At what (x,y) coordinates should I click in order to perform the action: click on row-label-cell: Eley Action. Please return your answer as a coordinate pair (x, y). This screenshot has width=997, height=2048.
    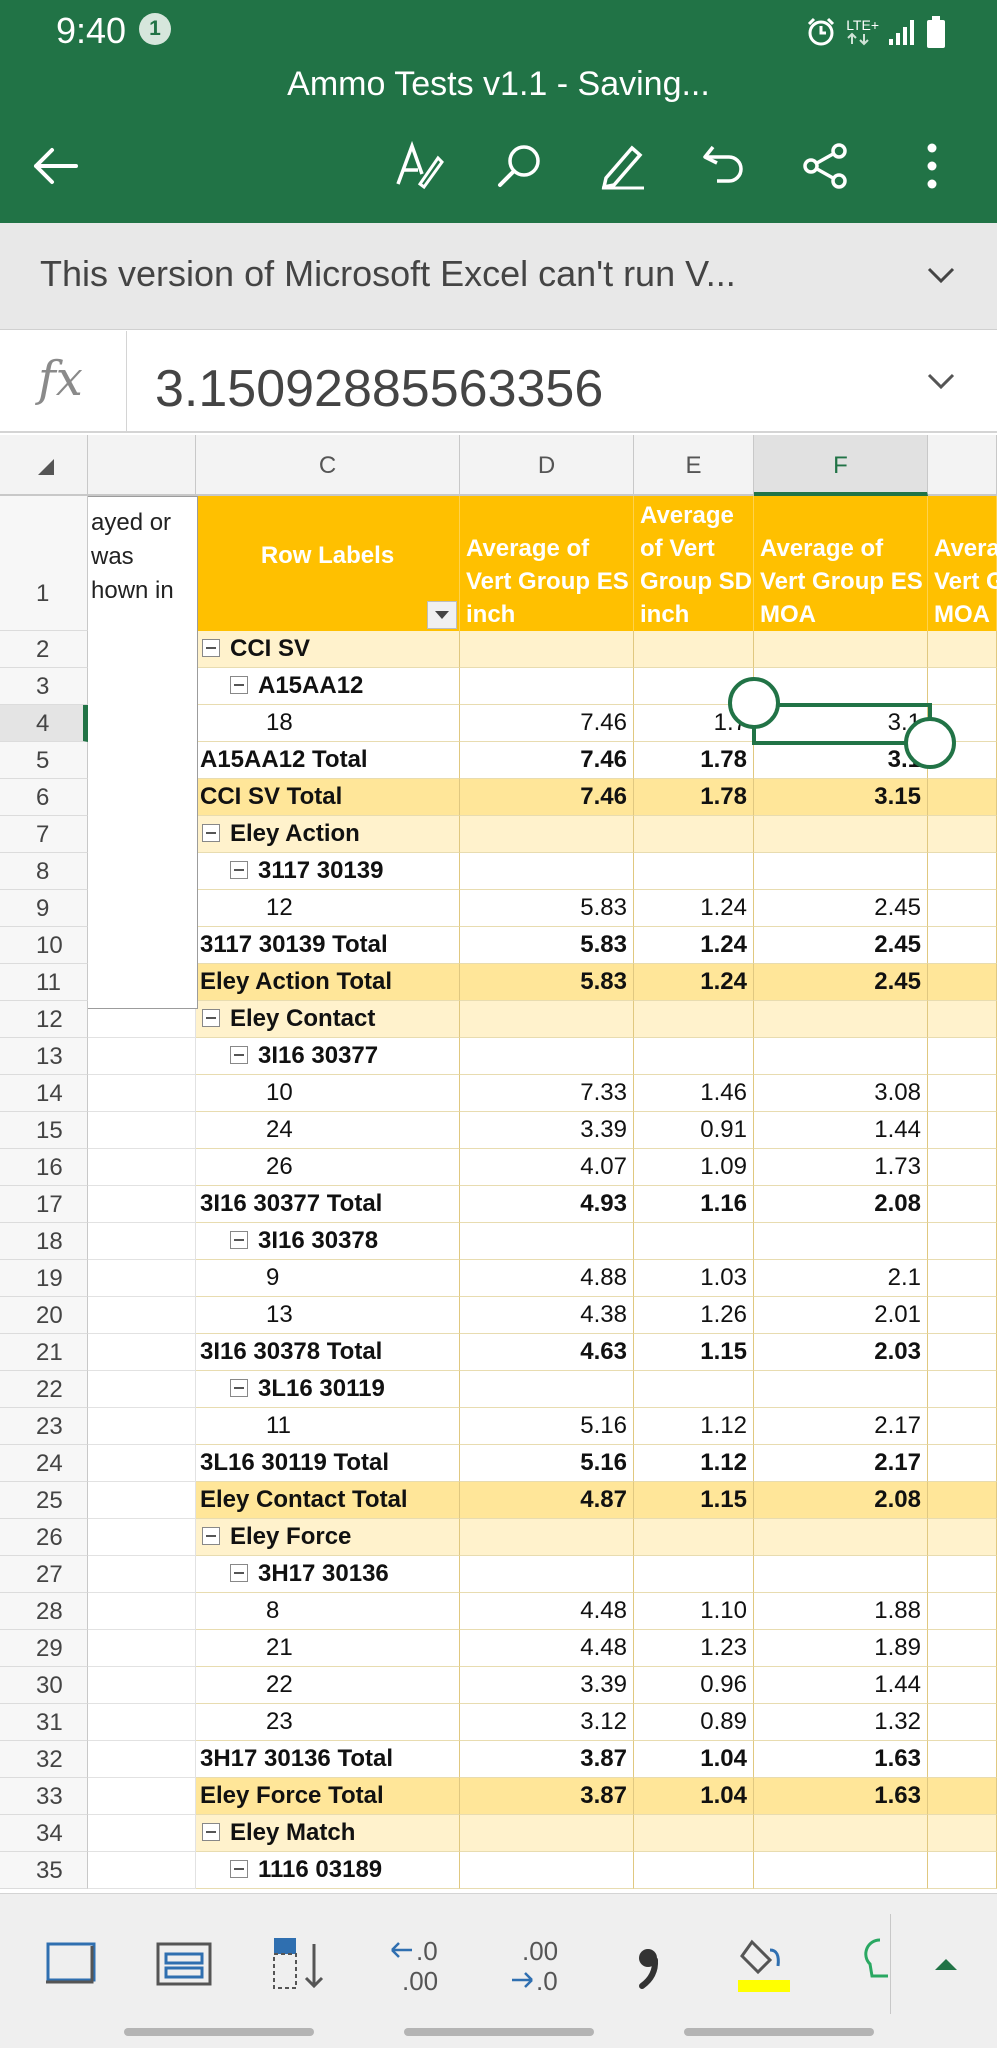
    Looking at the image, I should click on (328, 834).